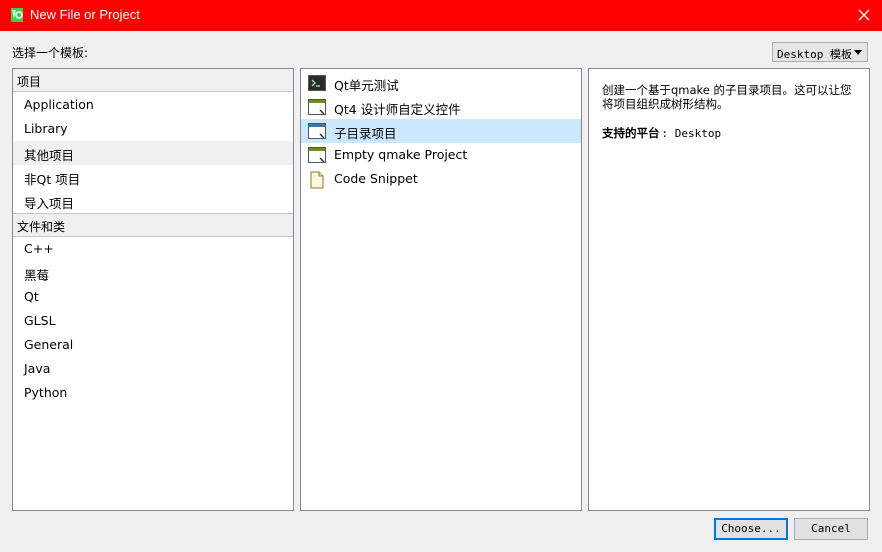 Image resolution: width=882 pixels, height=552 pixels. I want to click on category-item-import-project: 导入项目, so click(153, 201).